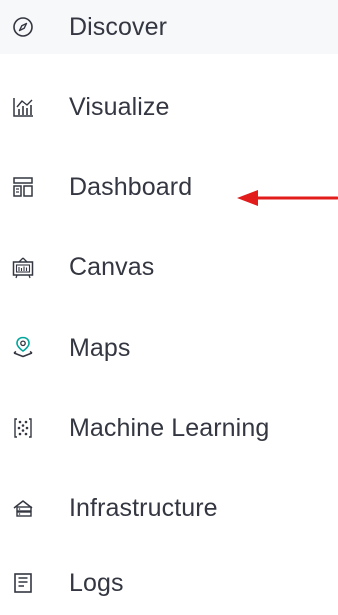 The height and width of the screenshot is (615, 338). What do you see at coordinates (23, 428) in the screenshot?
I see `machine-learning-icon` at bounding box center [23, 428].